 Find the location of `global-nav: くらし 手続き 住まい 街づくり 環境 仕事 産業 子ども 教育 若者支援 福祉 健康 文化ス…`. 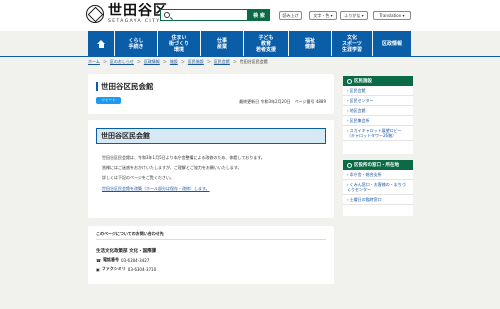

global-nav: くらし 手続き 住まい 街づくり 環境 仕事 産業 子ども 教育 若者支援 福祉 健康 文化ス… is located at coordinates (250, 43).